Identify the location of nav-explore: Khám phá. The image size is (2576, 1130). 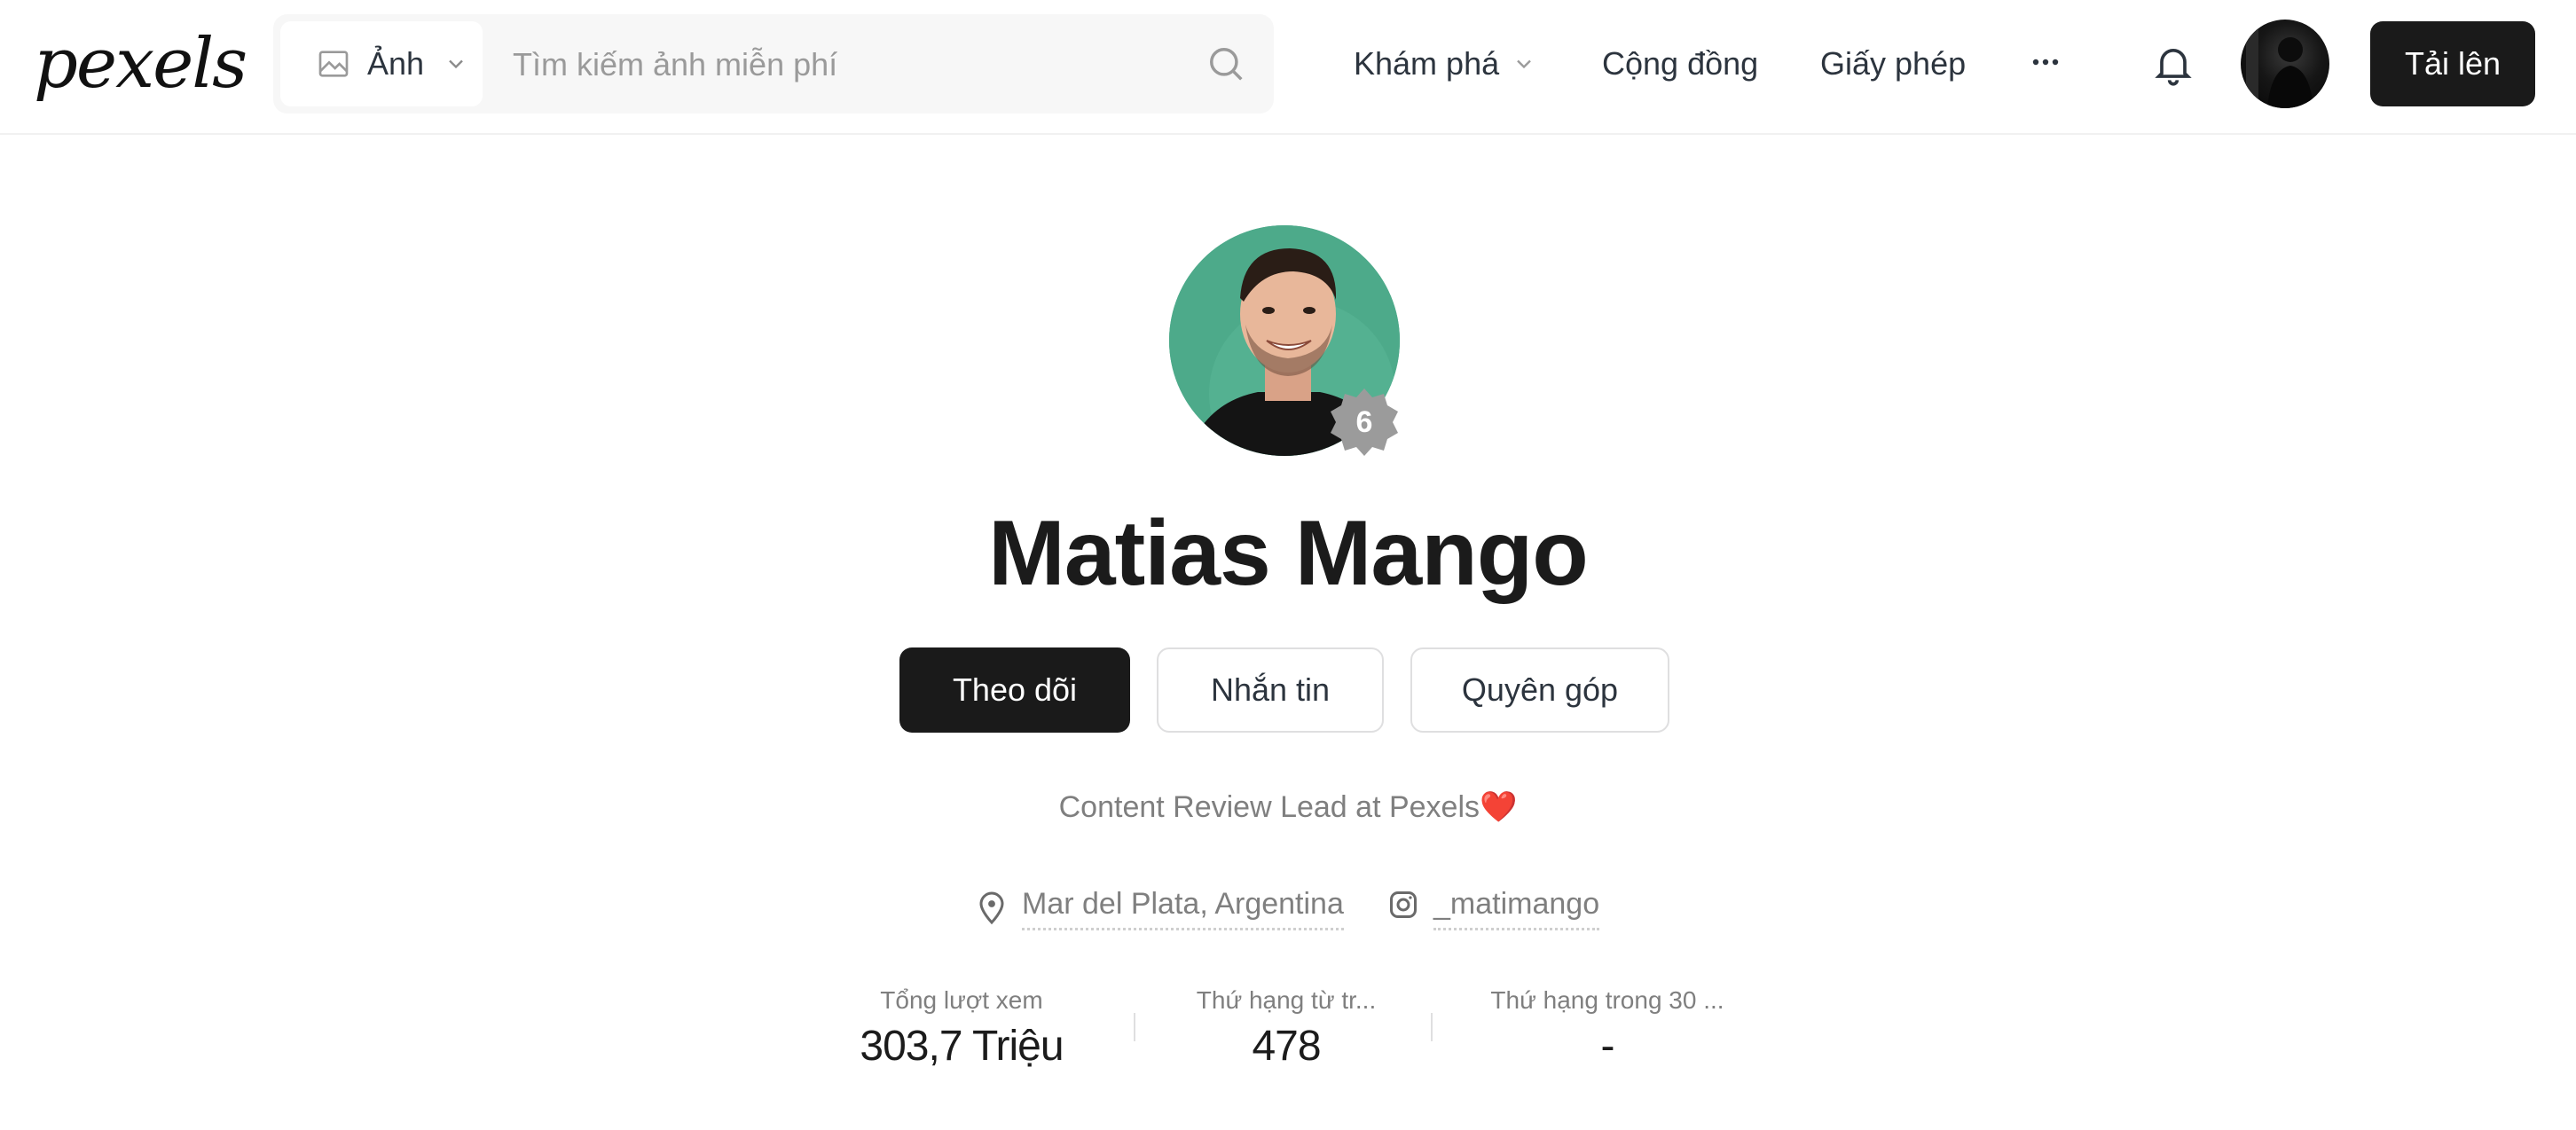
(1445, 64).